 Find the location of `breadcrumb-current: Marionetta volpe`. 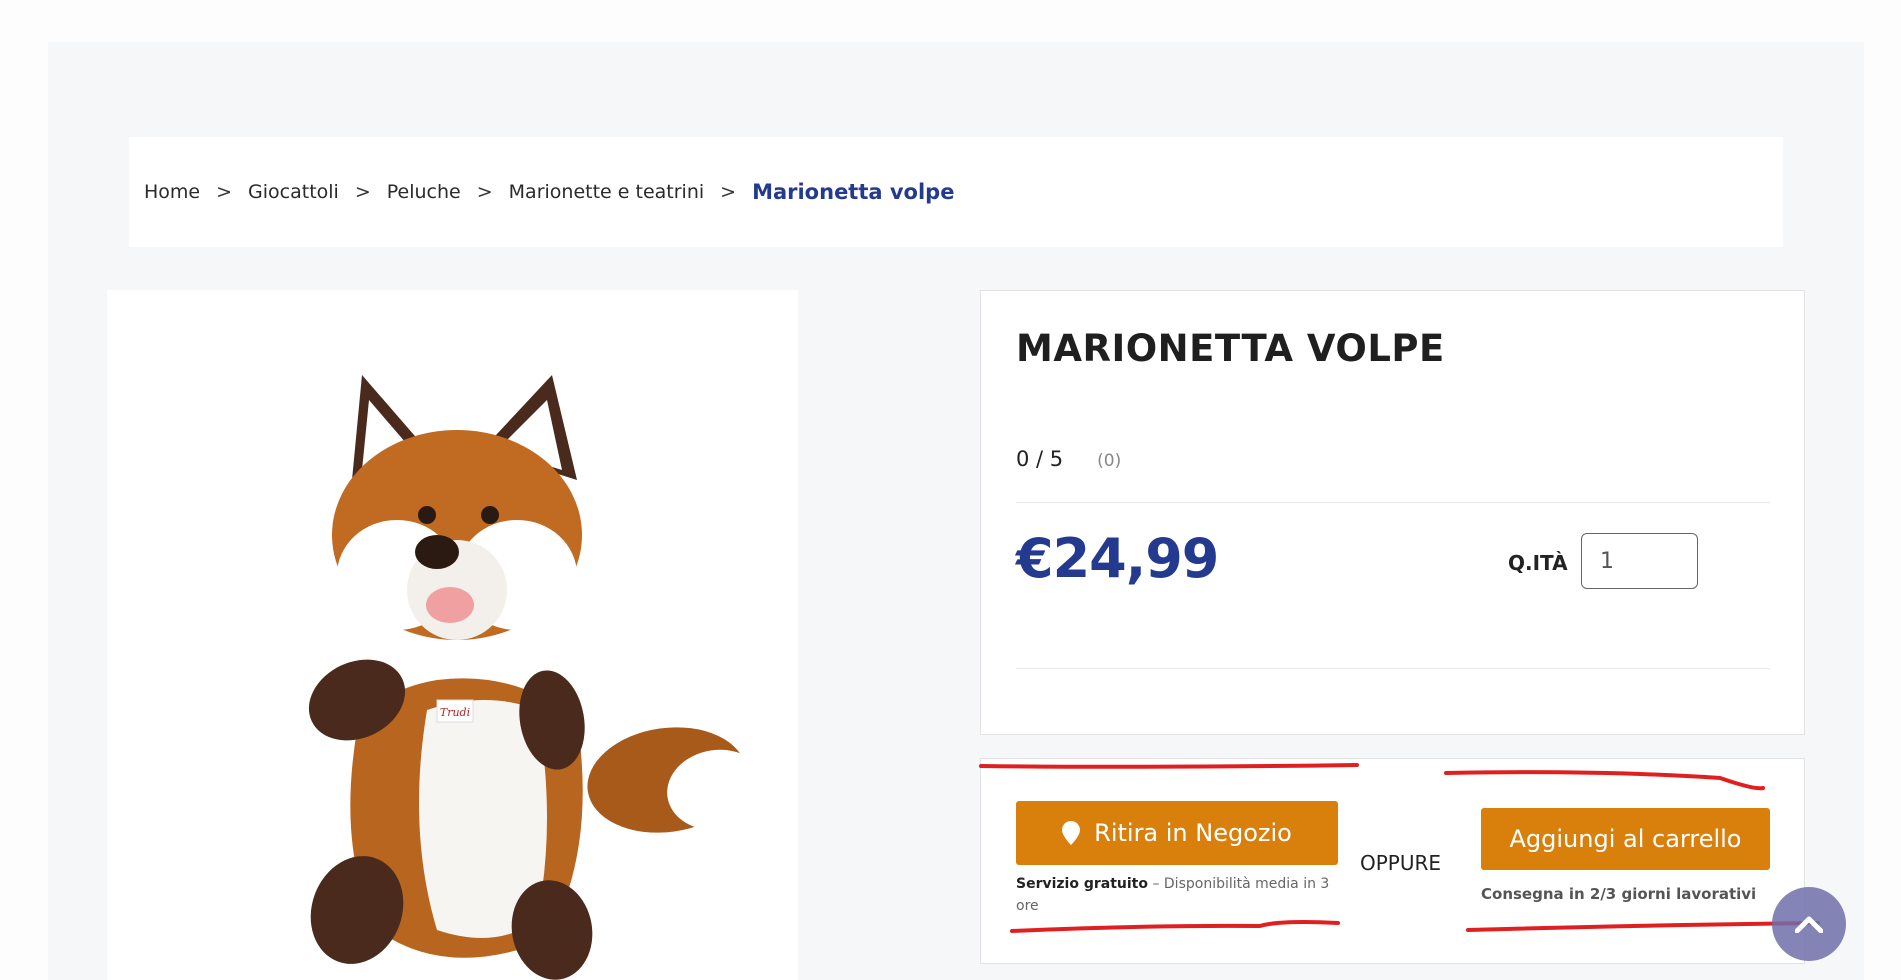

breadcrumb-current: Marionetta volpe is located at coordinates (853, 192).